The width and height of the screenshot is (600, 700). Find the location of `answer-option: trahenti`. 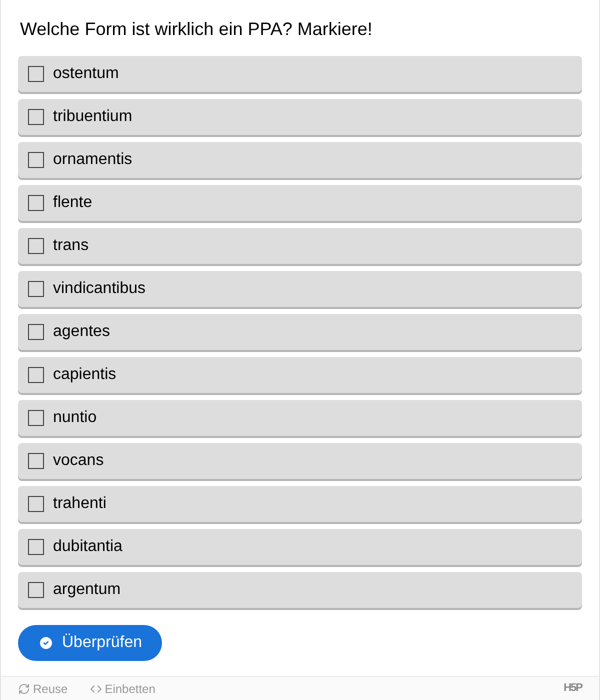

answer-option: trahenti is located at coordinates (300, 504).